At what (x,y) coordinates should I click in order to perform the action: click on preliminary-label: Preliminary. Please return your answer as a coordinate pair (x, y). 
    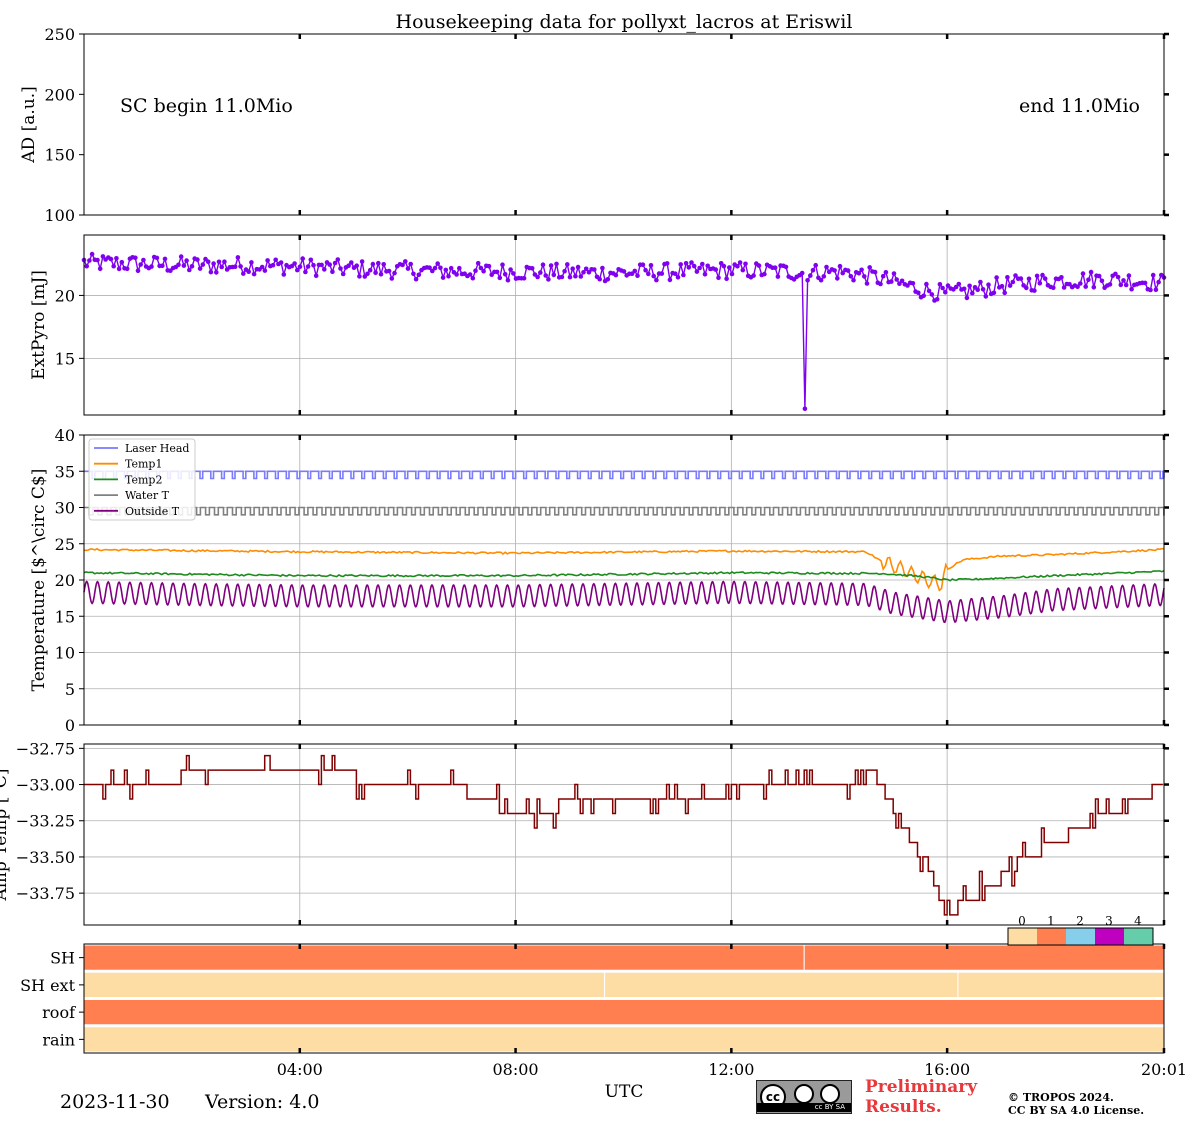
    Looking at the image, I should click on (921, 1087).